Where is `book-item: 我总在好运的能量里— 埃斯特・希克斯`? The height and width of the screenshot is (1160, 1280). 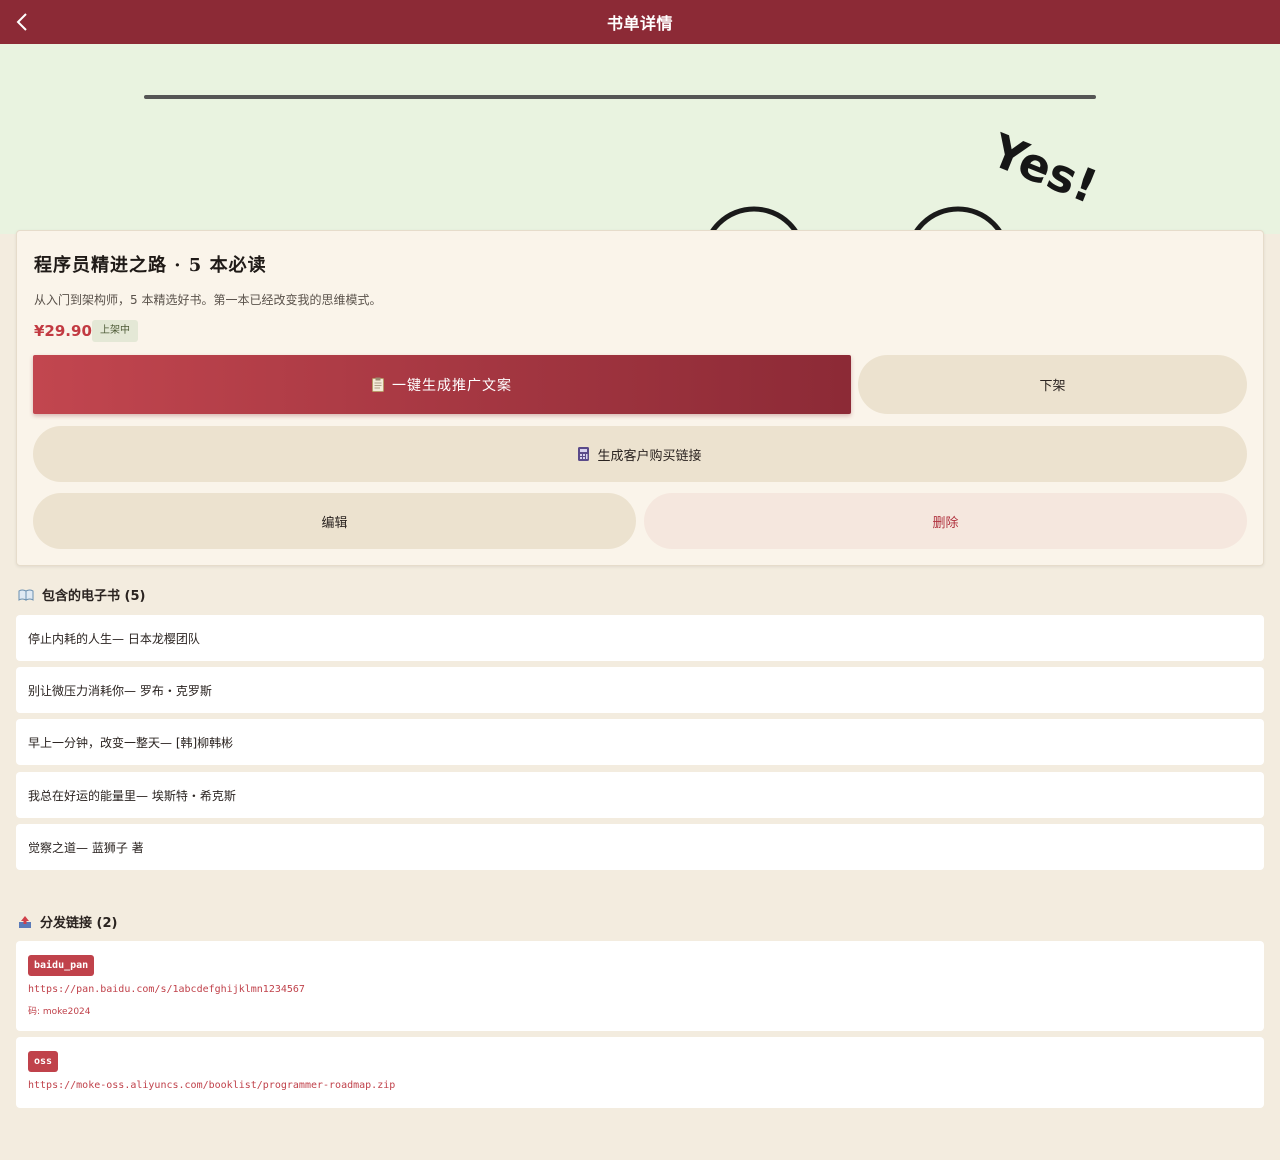 book-item: 我总在好运的能量里— 埃斯特・希克斯 is located at coordinates (640, 795).